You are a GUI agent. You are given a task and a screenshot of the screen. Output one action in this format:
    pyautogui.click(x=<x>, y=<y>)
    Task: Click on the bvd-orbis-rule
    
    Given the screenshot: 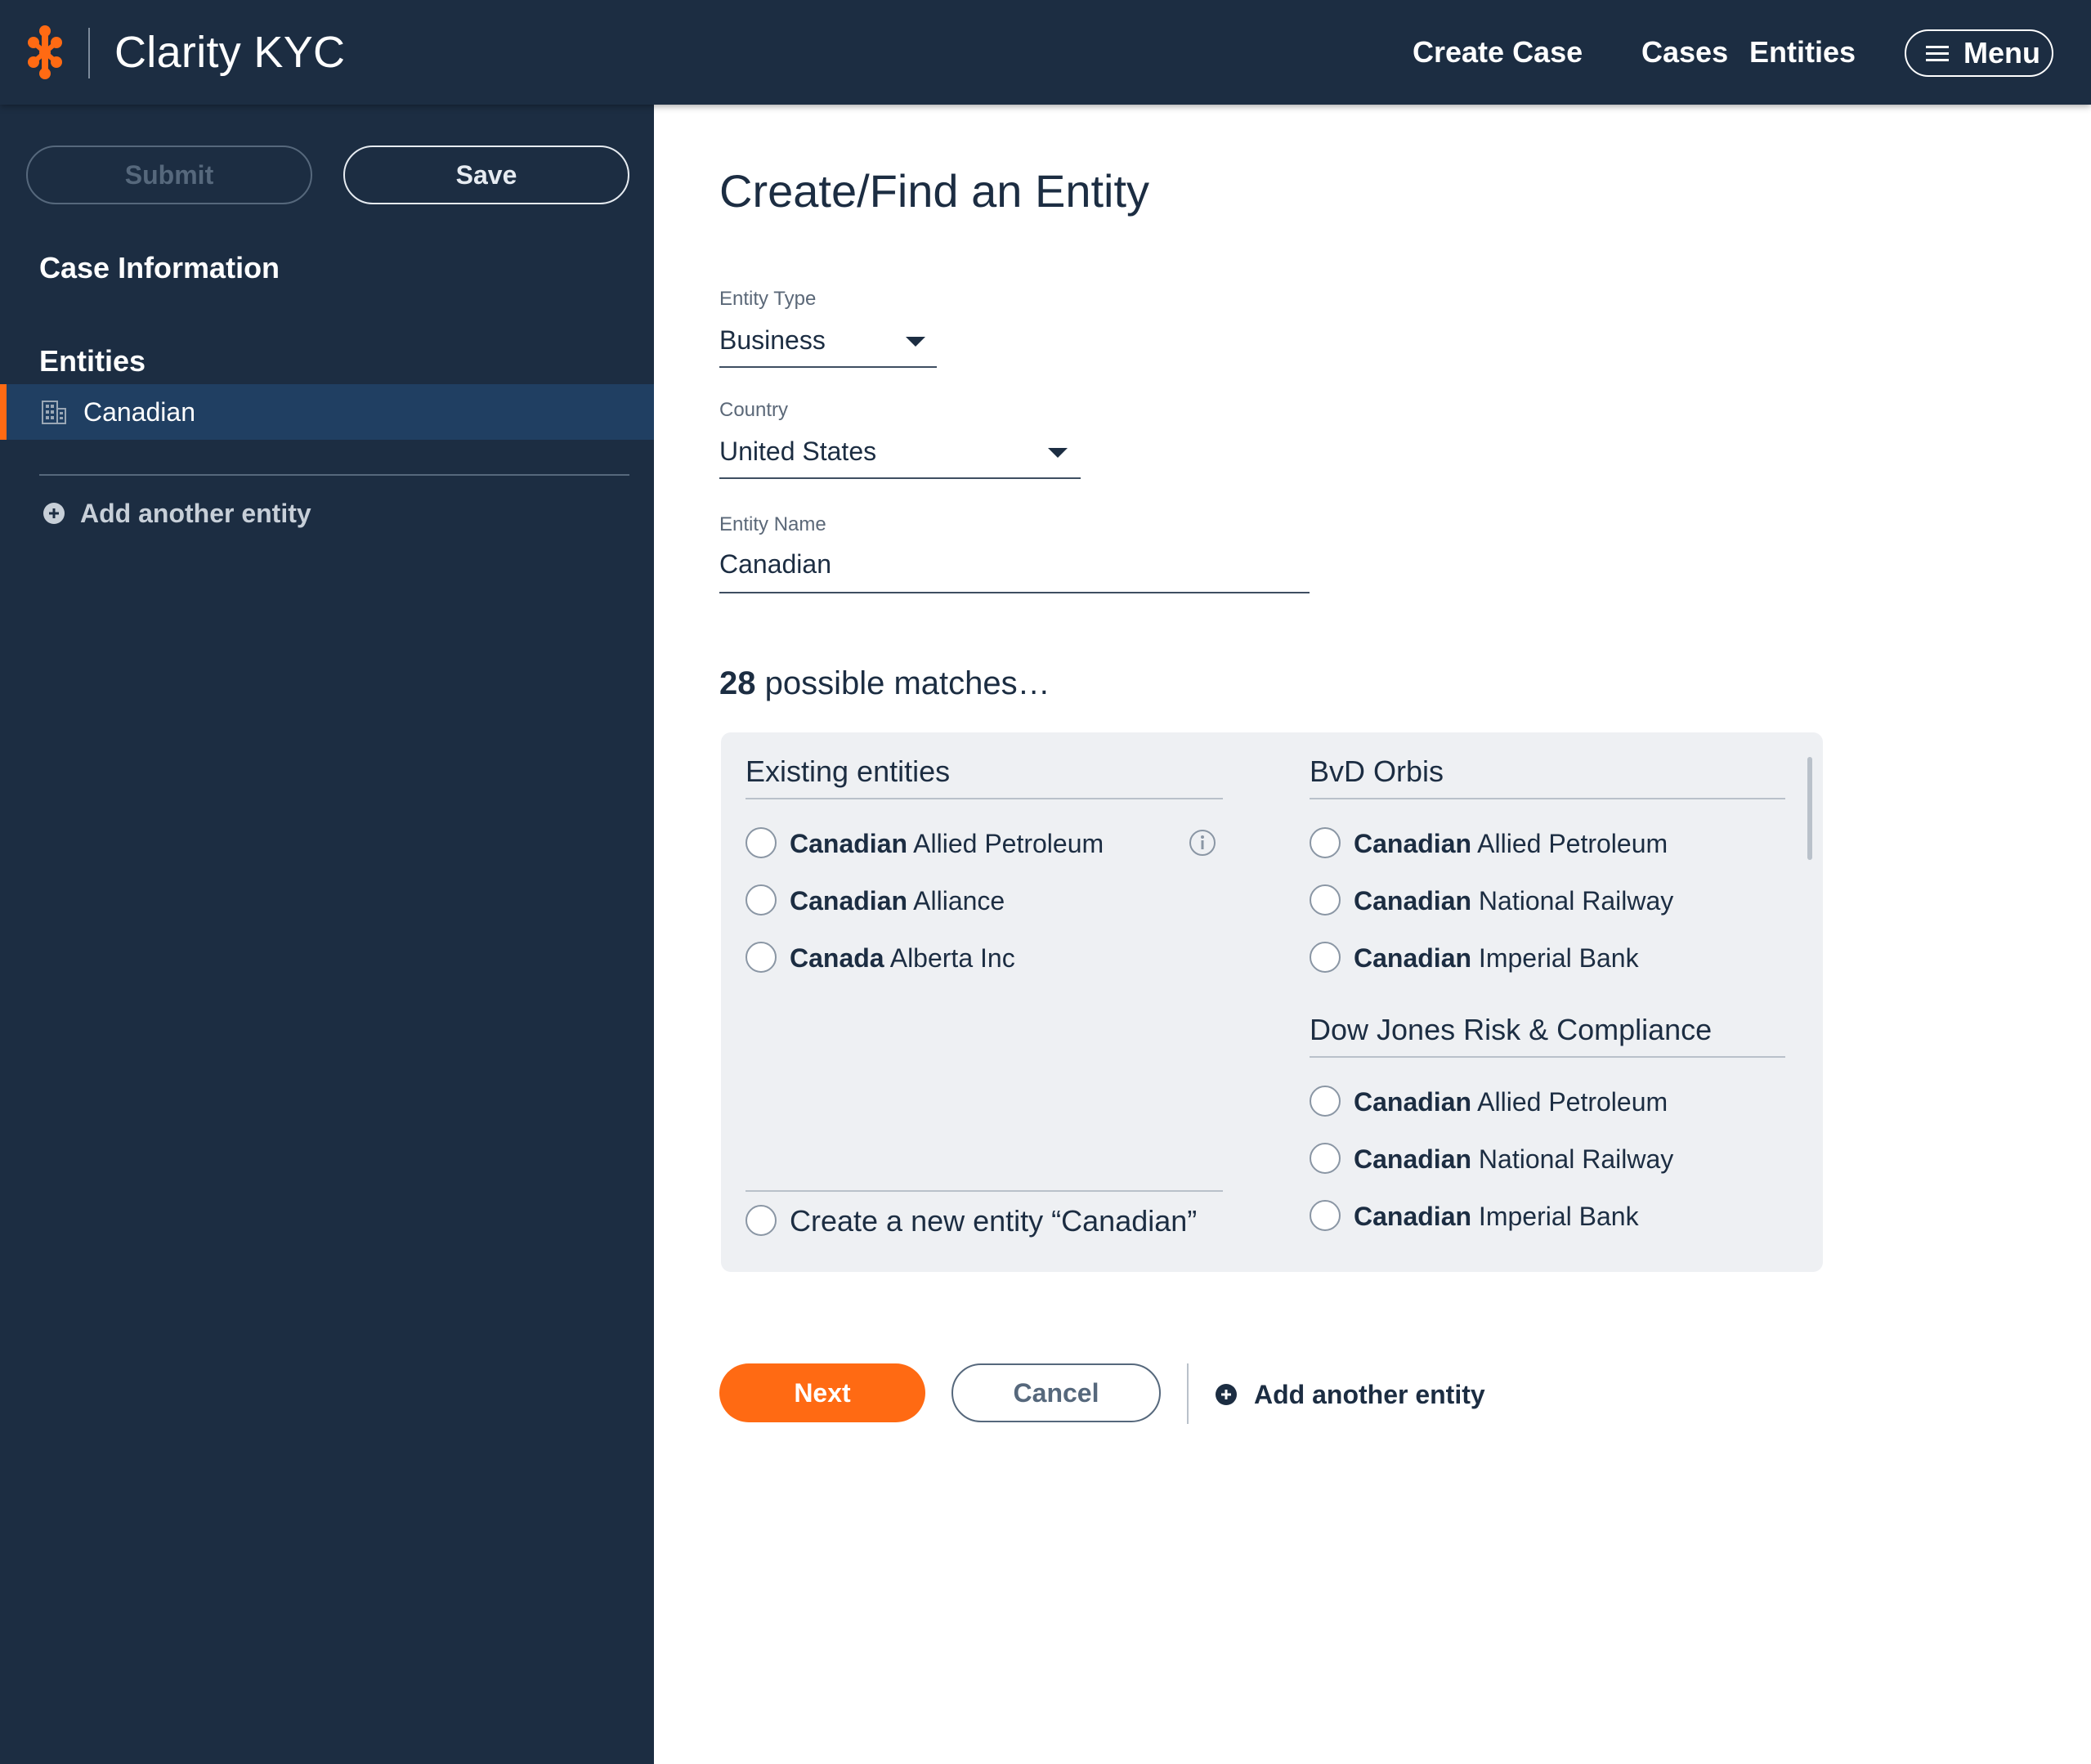 What is the action you would take?
    pyautogui.click(x=1548, y=798)
    